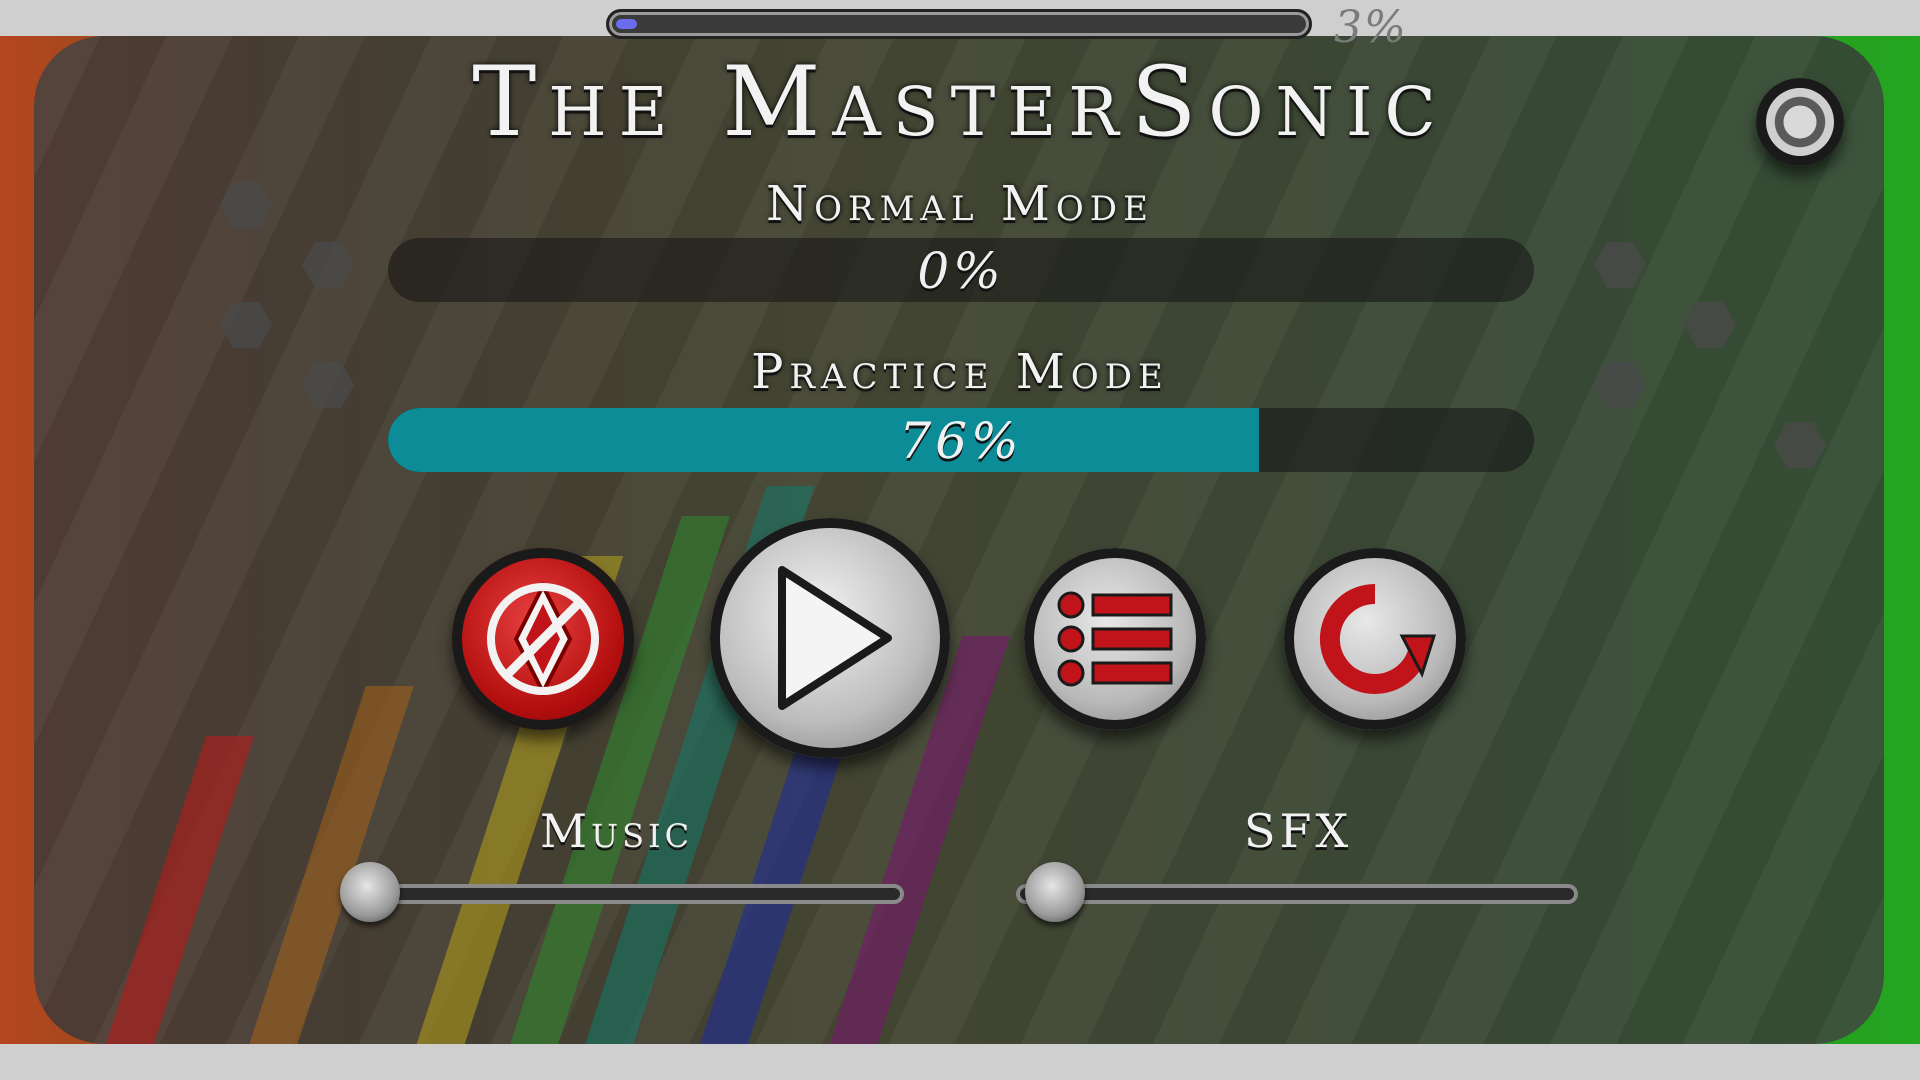 The height and width of the screenshot is (1080, 1920). I want to click on practice-mode-button, so click(543, 639).